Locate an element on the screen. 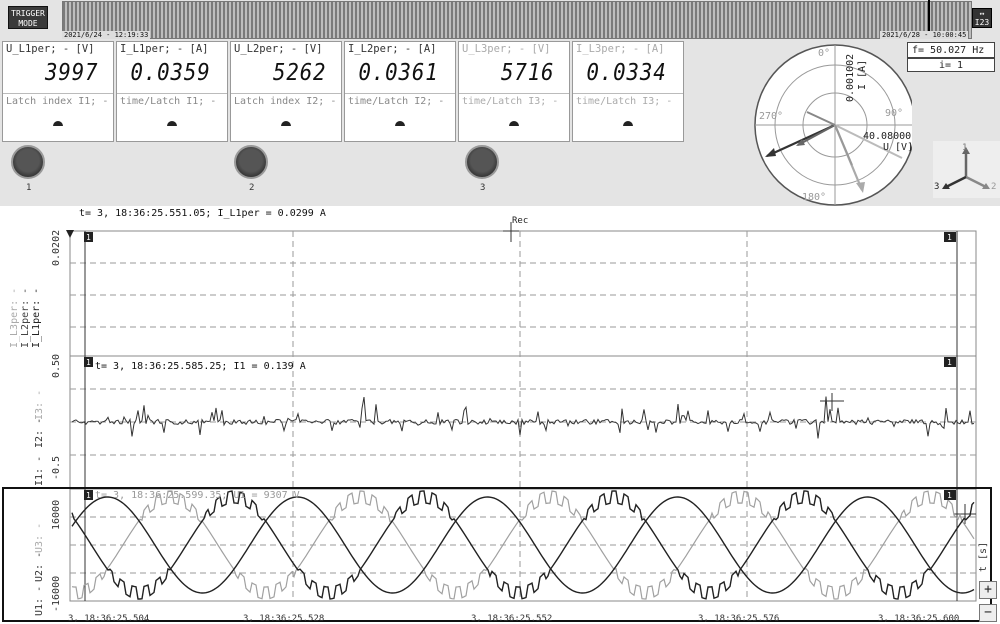  current-unit-label: I [A] is located at coordinates (862, 75).